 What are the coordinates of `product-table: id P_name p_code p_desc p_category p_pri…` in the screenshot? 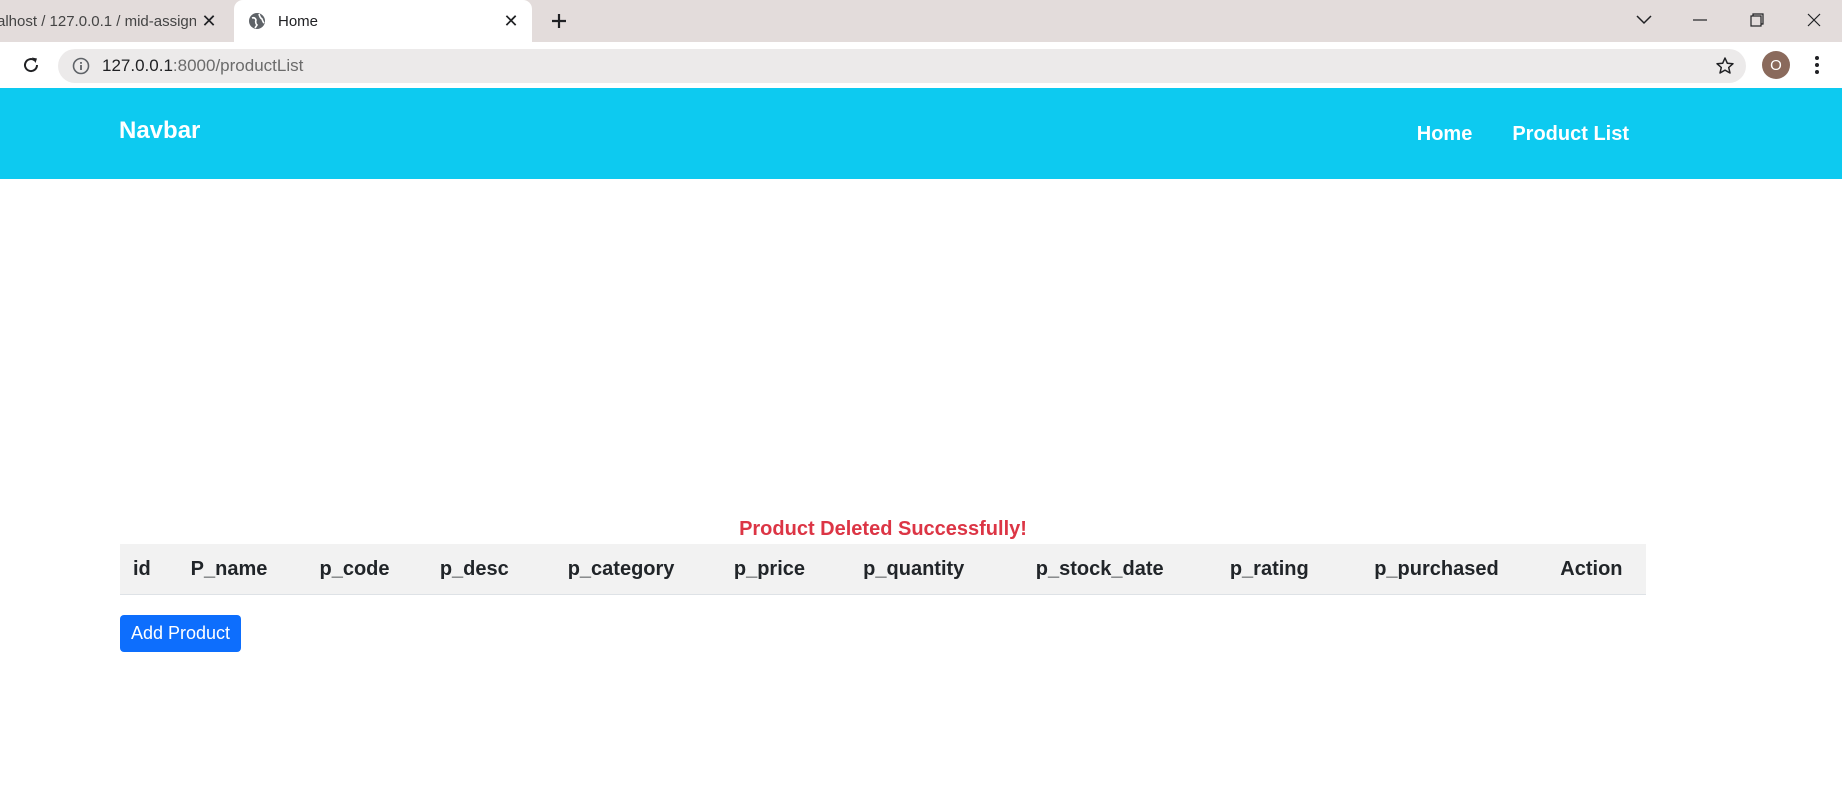 It's located at (883, 569).